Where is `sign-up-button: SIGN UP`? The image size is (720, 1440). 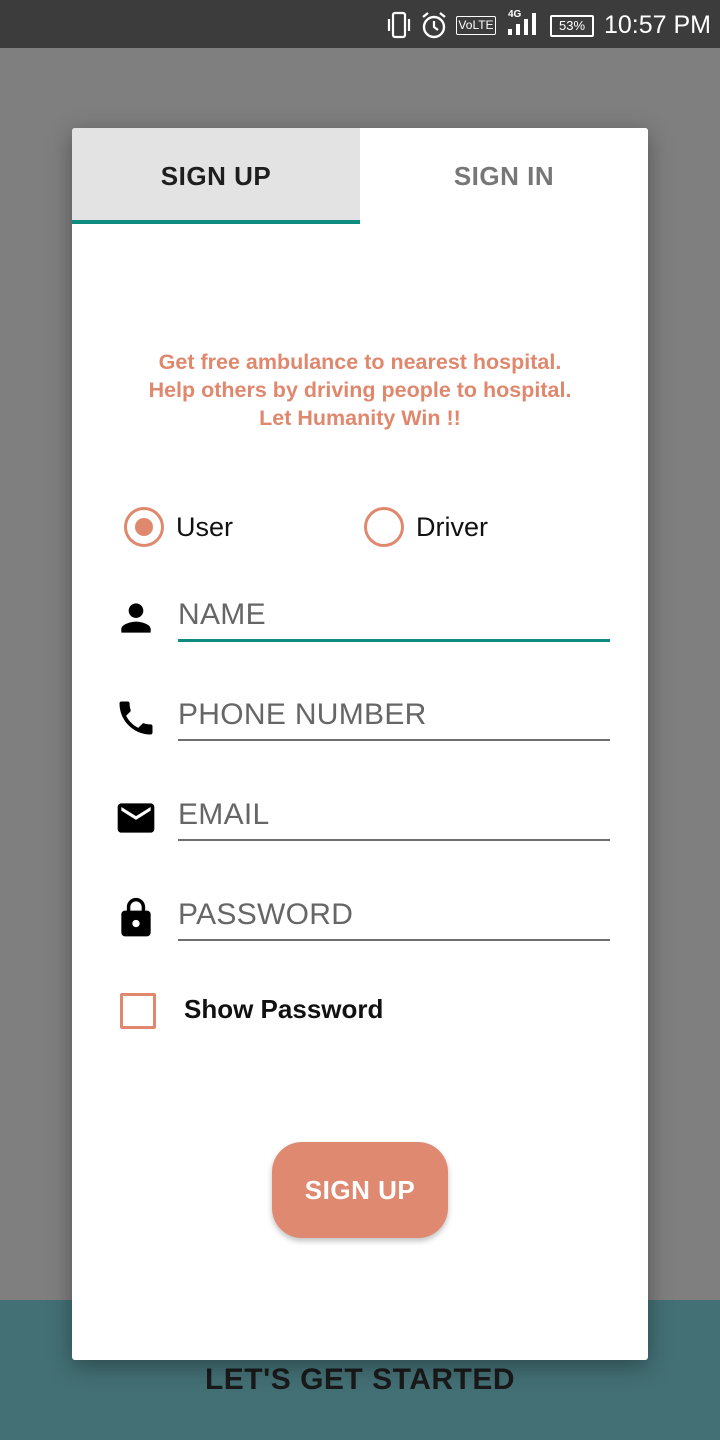
sign-up-button: SIGN UP is located at coordinates (360, 1190).